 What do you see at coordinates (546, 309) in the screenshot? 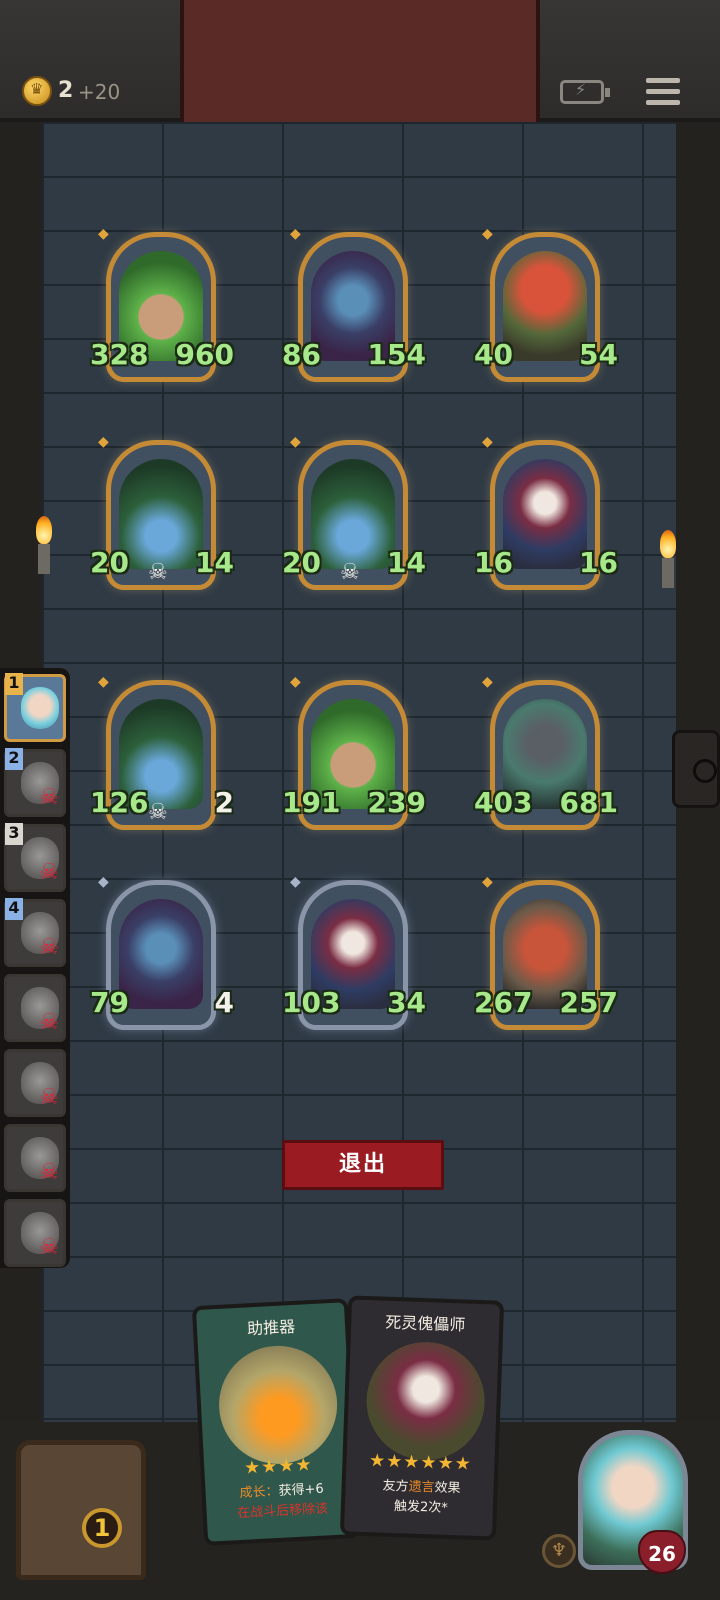
I see `unit-card-red-demon: ◆ 40 54` at bounding box center [546, 309].